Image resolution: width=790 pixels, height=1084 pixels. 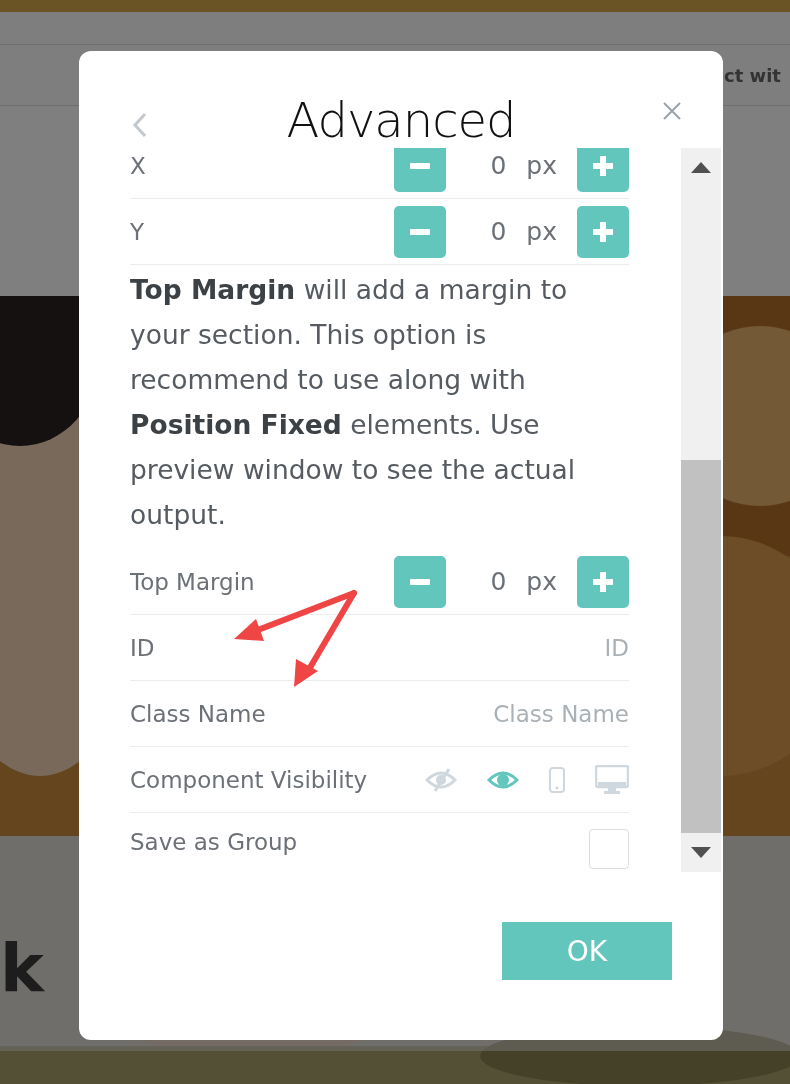 I want to click on field-label: Top Margin, so click(x=192, y=581).